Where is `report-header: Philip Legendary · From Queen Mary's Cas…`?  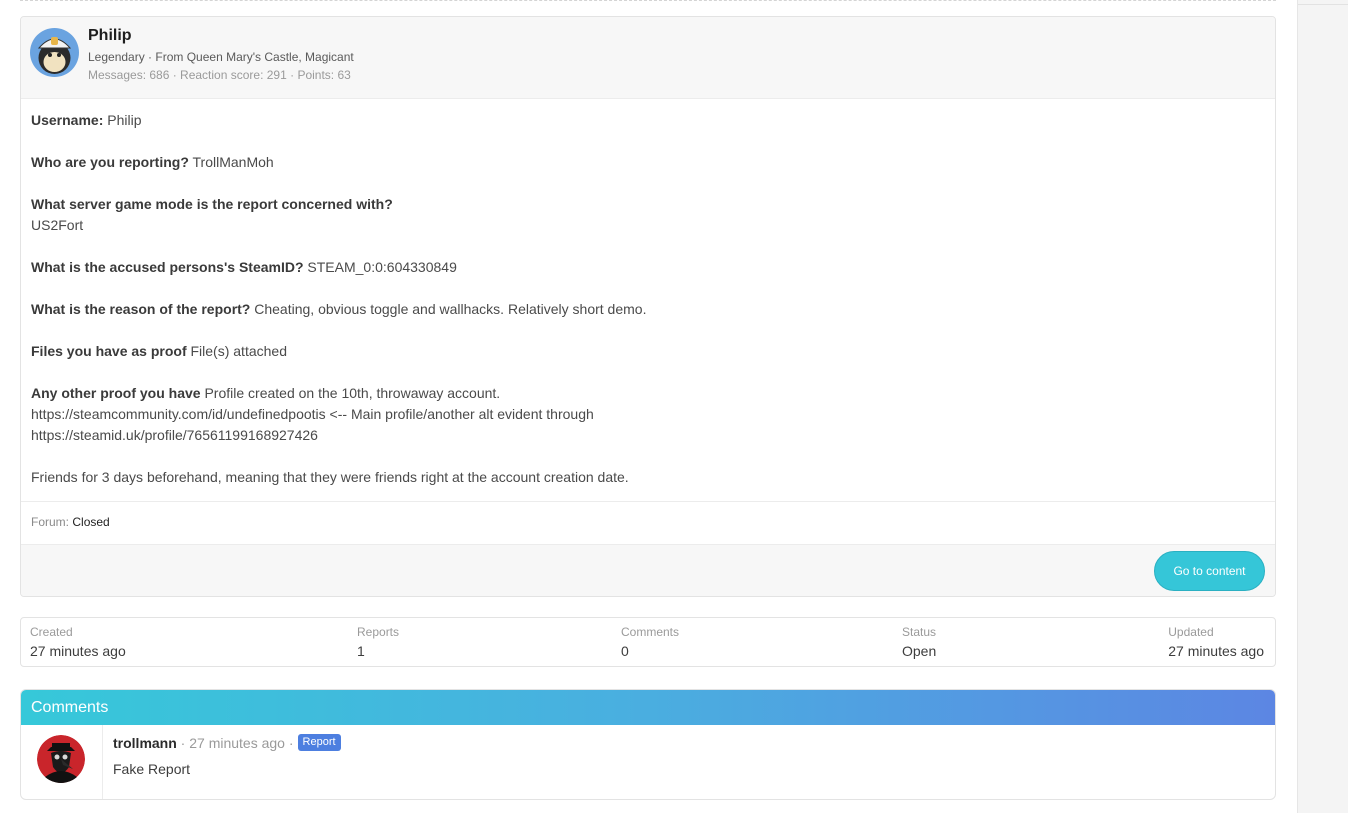 report-header: Philip Legendary · From Queen Mary's Cas… is located at coordinates (648, 58).